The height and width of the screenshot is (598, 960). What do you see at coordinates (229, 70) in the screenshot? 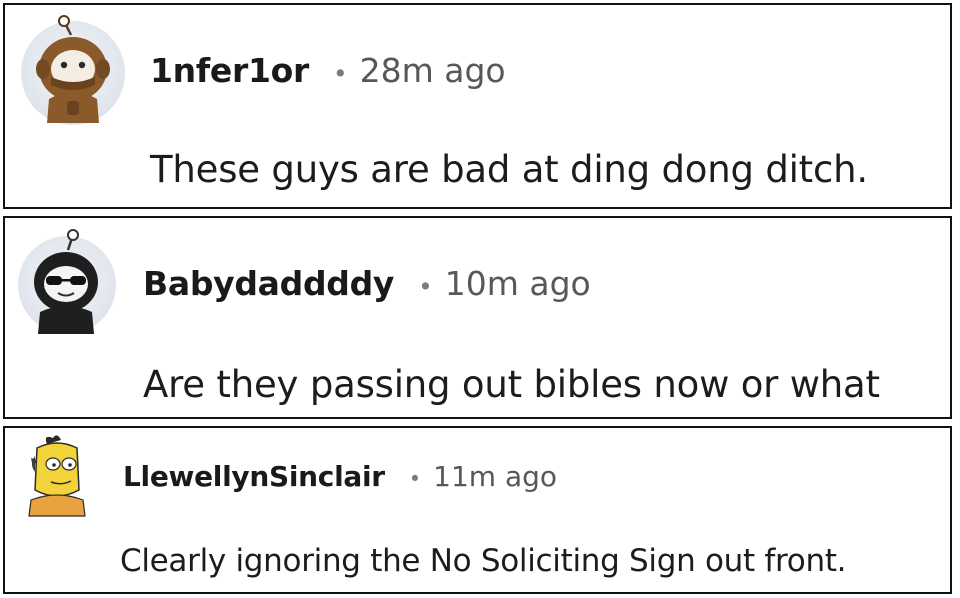
I see `username-link: 1nfer1or` at bounding box center [229, 70].